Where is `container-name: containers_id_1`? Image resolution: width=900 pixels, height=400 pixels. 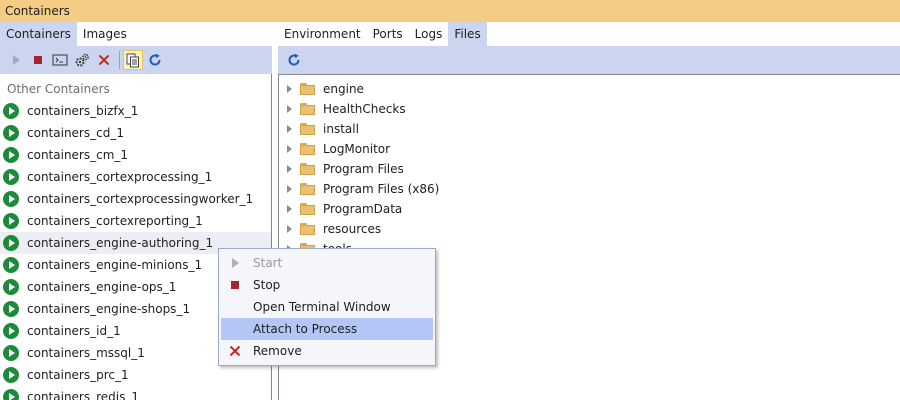 container-name: containers_id_1 is located at coordinates (74, 331).